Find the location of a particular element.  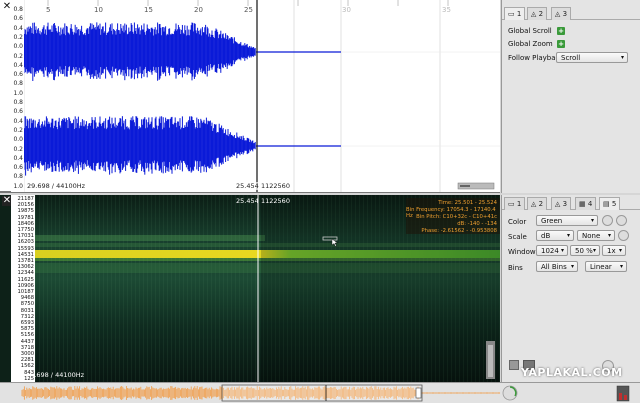

tab-icon: ▤ is located at coordinates (607, 204).